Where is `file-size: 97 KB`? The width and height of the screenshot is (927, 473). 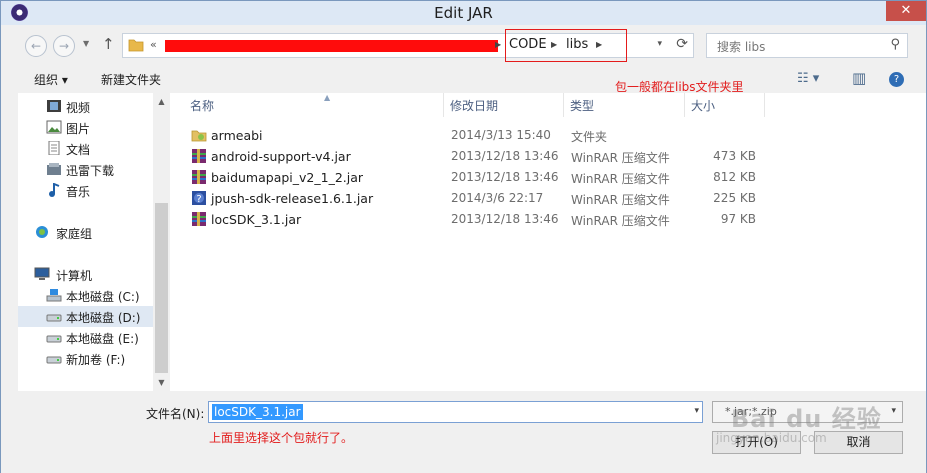 file-size: 97 KB is located at coordinates (738, 219).